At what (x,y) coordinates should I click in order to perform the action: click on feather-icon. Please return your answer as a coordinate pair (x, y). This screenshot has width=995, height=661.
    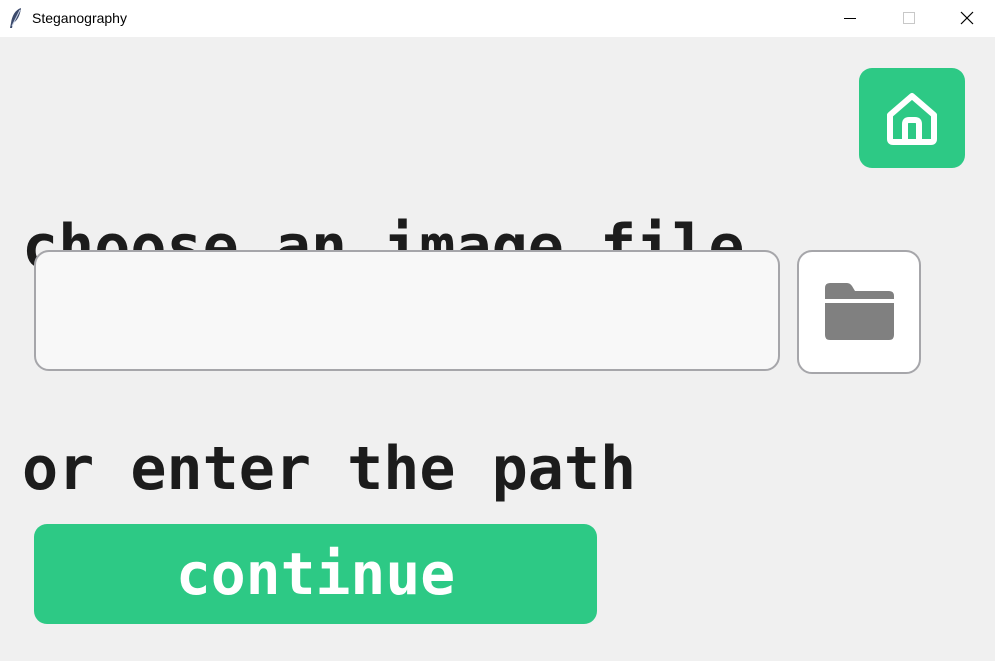
    Looking at the image, I should click on (16, 18).